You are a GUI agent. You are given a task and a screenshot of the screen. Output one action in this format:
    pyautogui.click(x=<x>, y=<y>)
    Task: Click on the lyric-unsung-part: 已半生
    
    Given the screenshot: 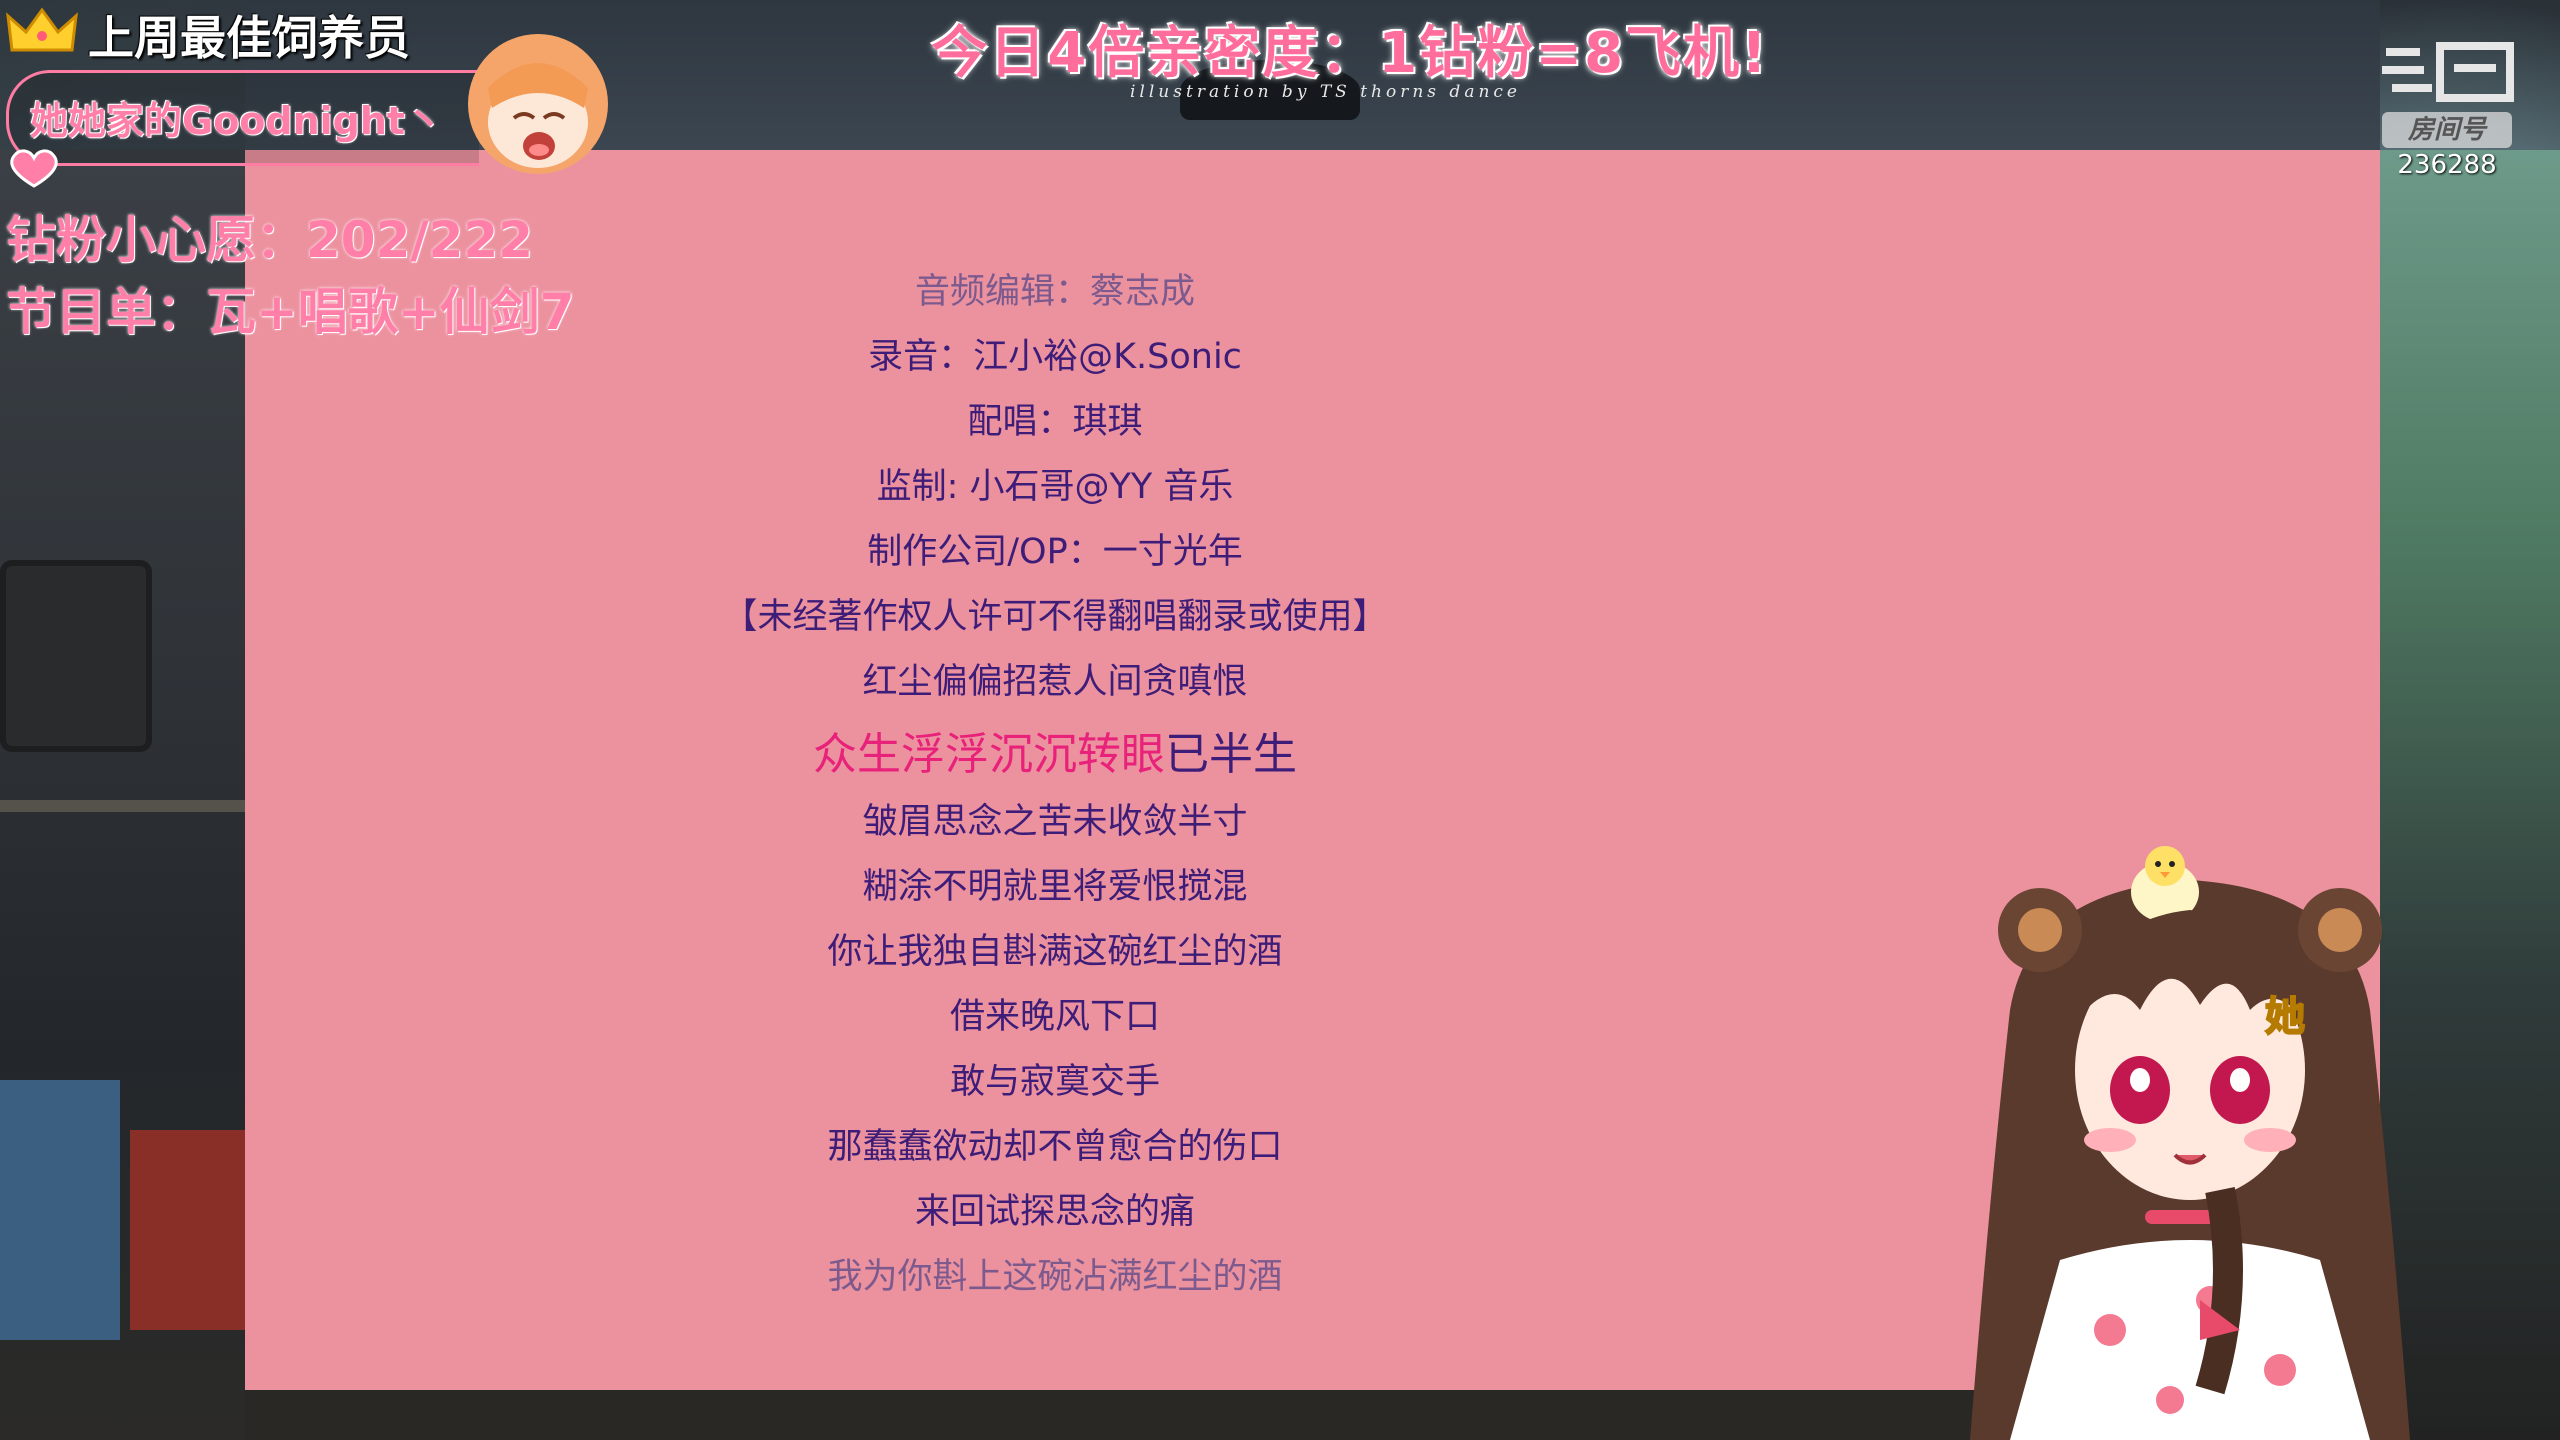 What is the action you would take?
    pyautogui.click(x=1231, y=754)
    